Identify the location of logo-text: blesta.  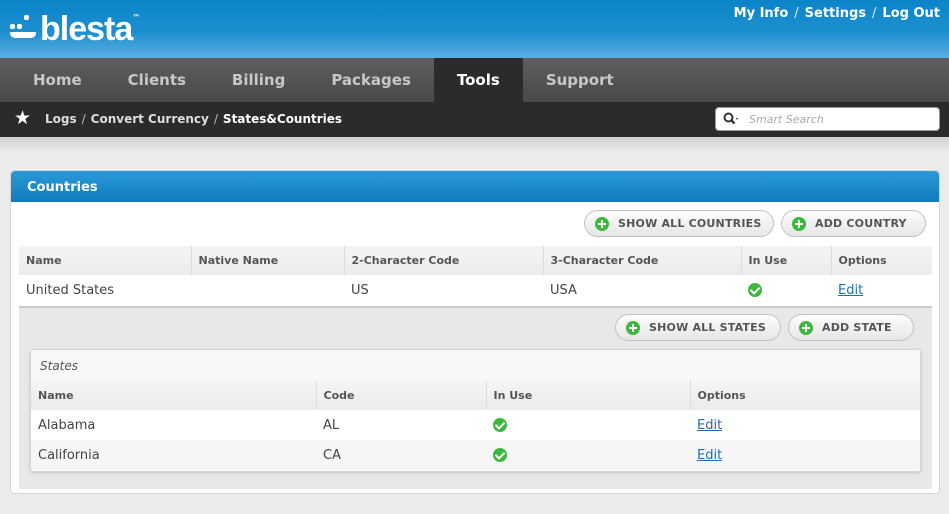
(86, 29).